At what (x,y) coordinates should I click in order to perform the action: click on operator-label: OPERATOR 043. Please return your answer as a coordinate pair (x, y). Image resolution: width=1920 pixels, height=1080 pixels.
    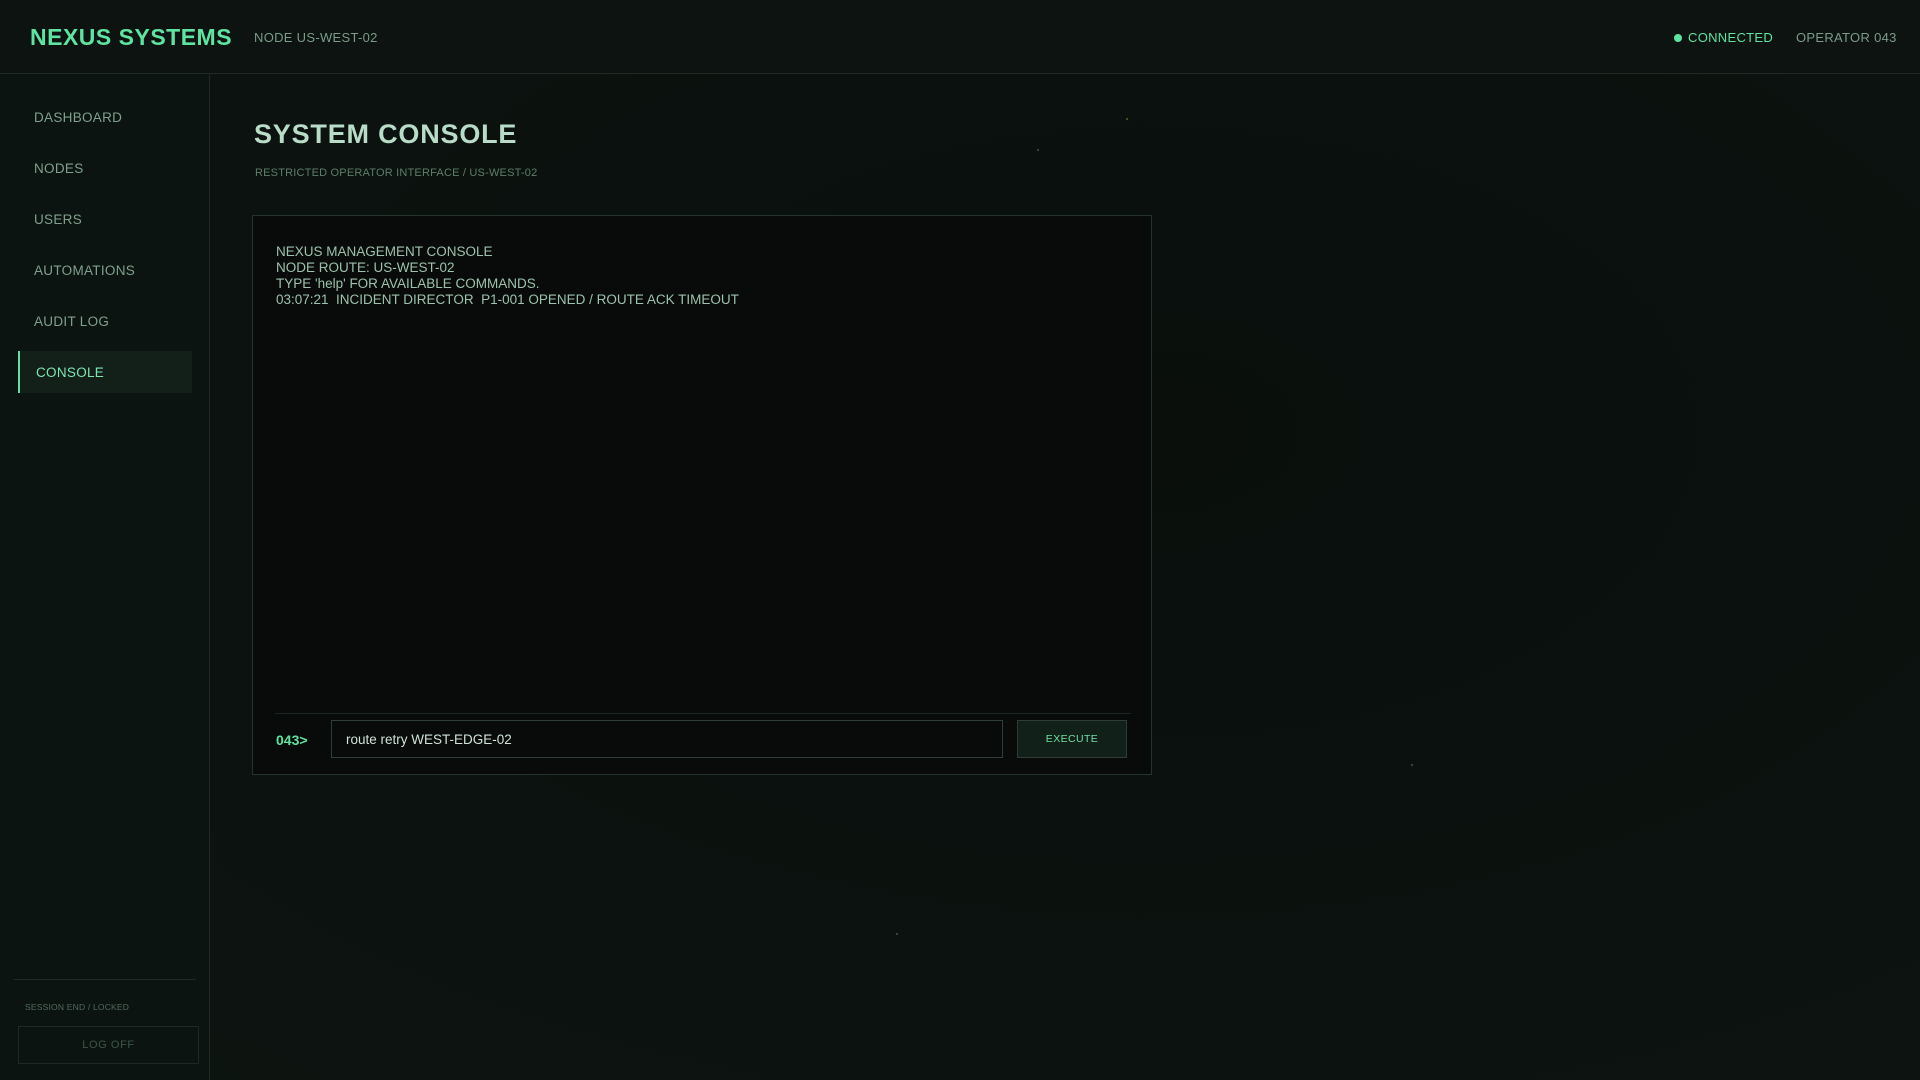
    Looking at the image, I should click on (1846, 37).